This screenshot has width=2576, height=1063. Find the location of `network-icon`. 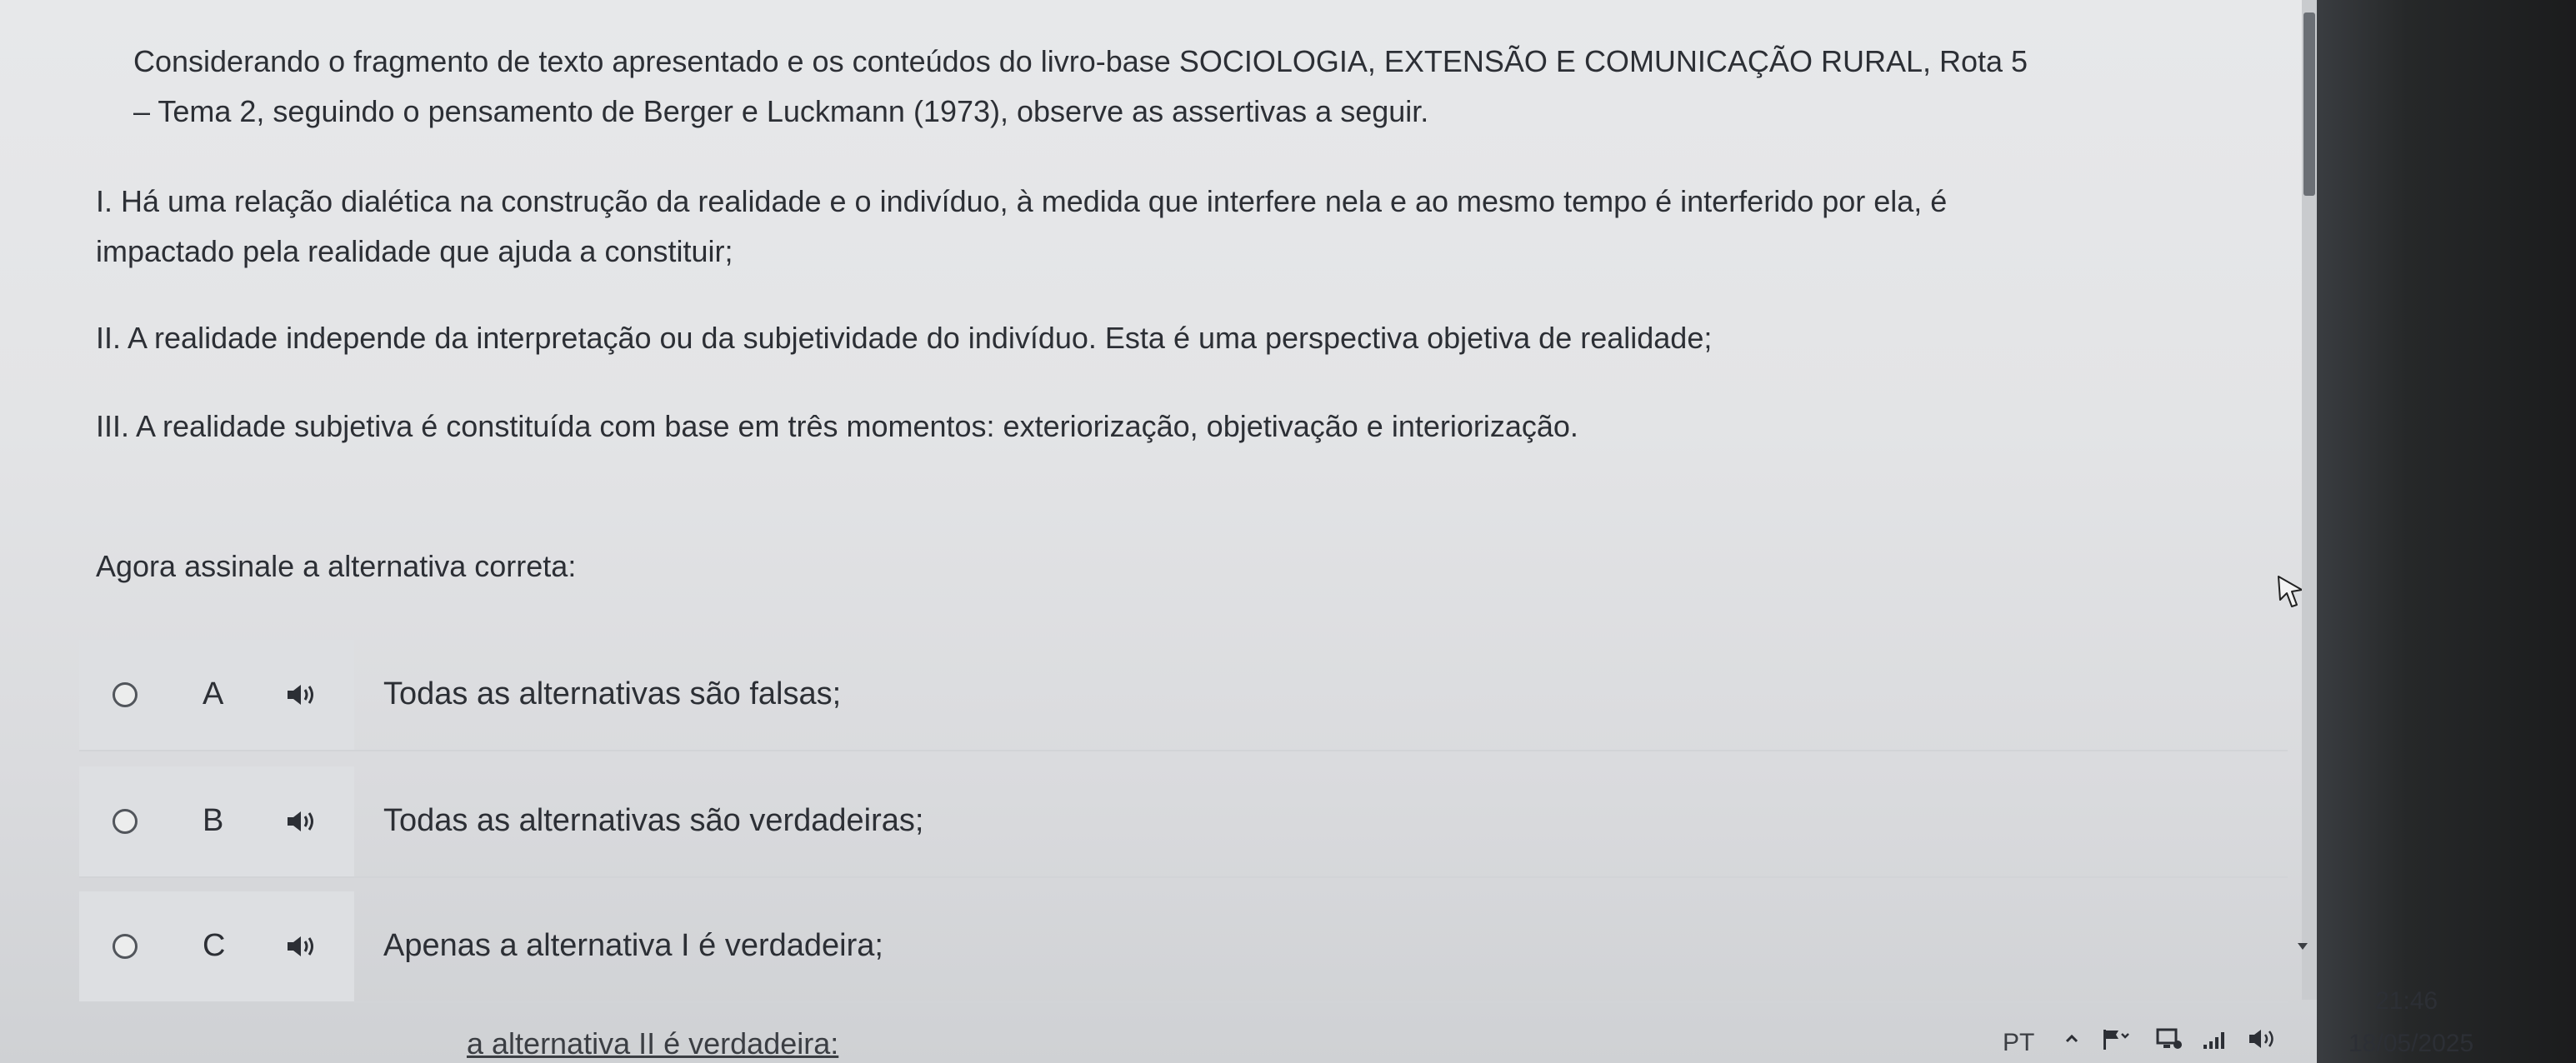

network-icon is located at coordinates (2169, 1039).